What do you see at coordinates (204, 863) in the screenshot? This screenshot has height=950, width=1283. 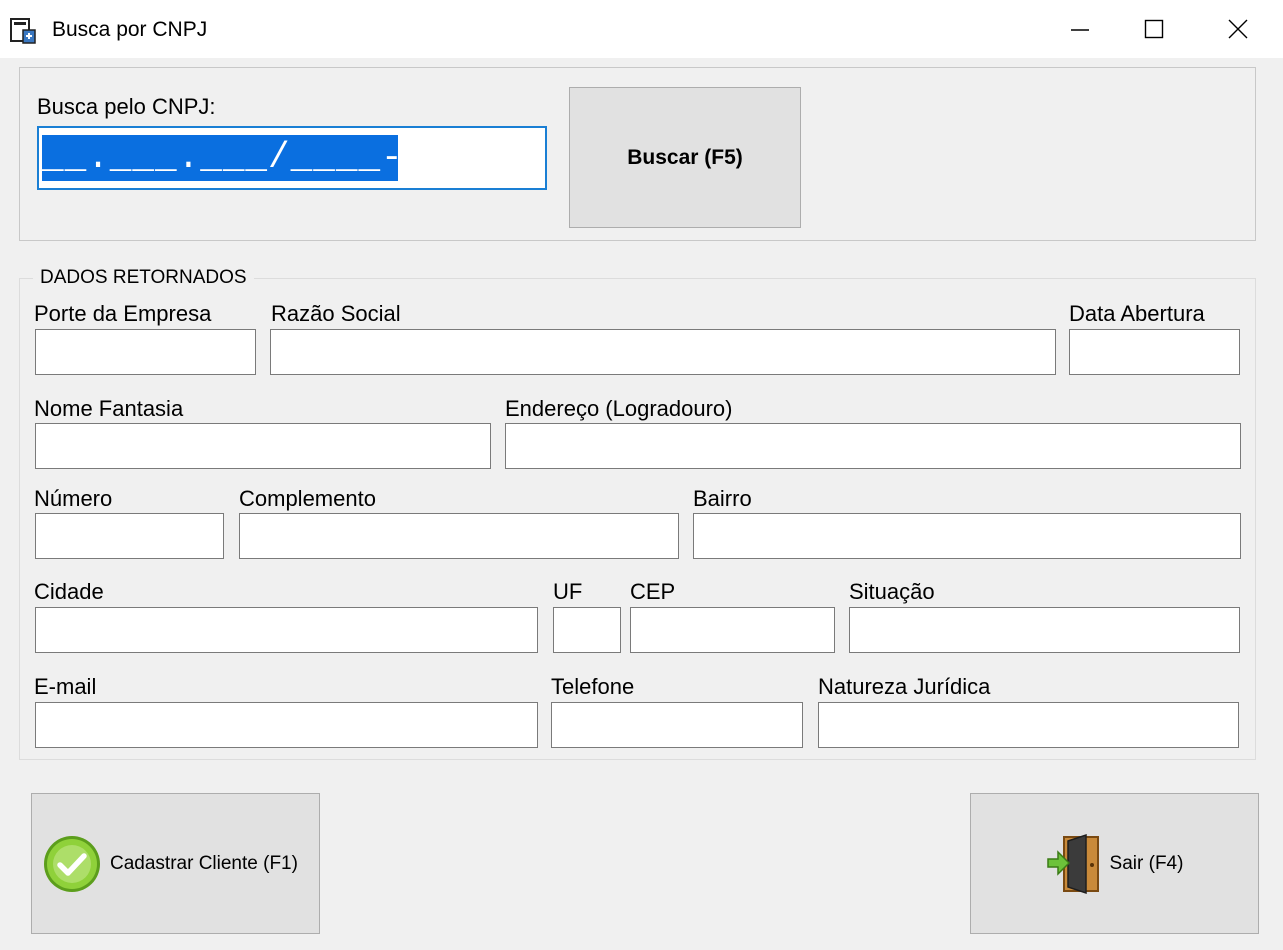 I see `cadastrar-cliente-label: Cadastrar Cliente (F1)` at bounding box center [204, 863].